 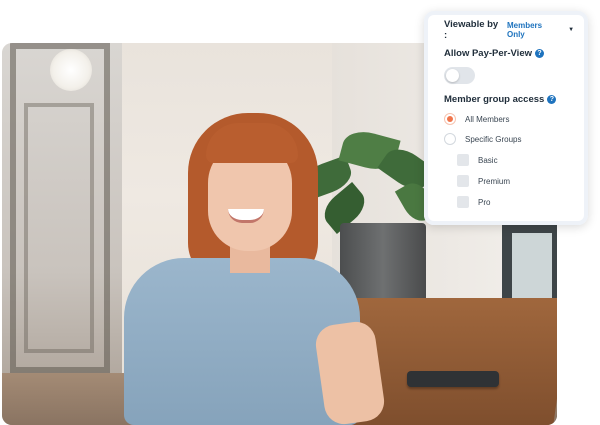 What do you see at coordinates (487, 119) in the screenshot?
I see `radio-label: All Members` at bounding box center [487, 119].